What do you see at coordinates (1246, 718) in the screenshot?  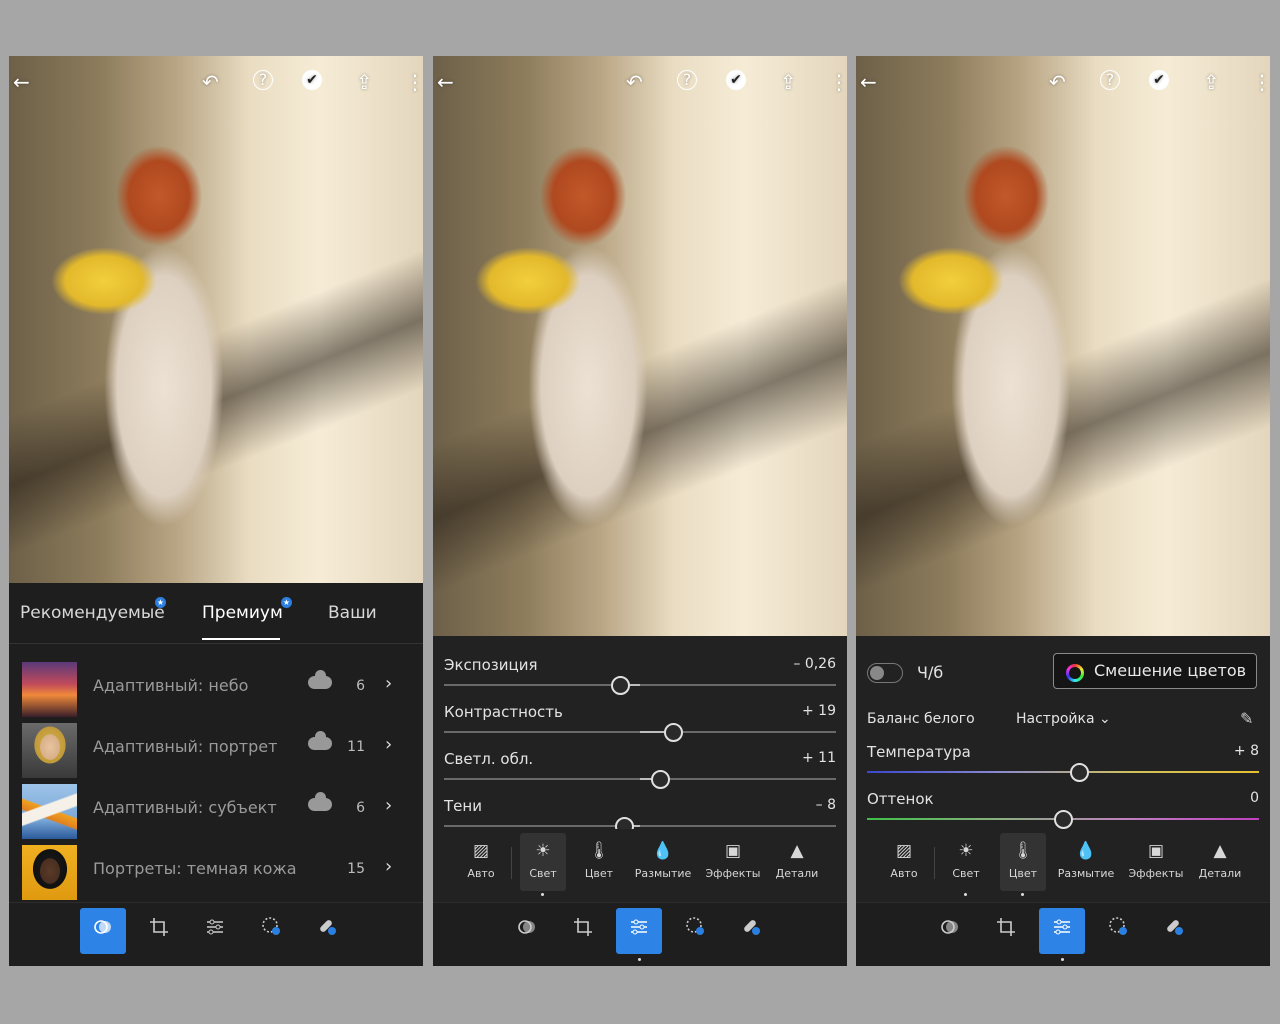 I see `eyedropper-icon: ✎` at bounding box center [1246, 718].